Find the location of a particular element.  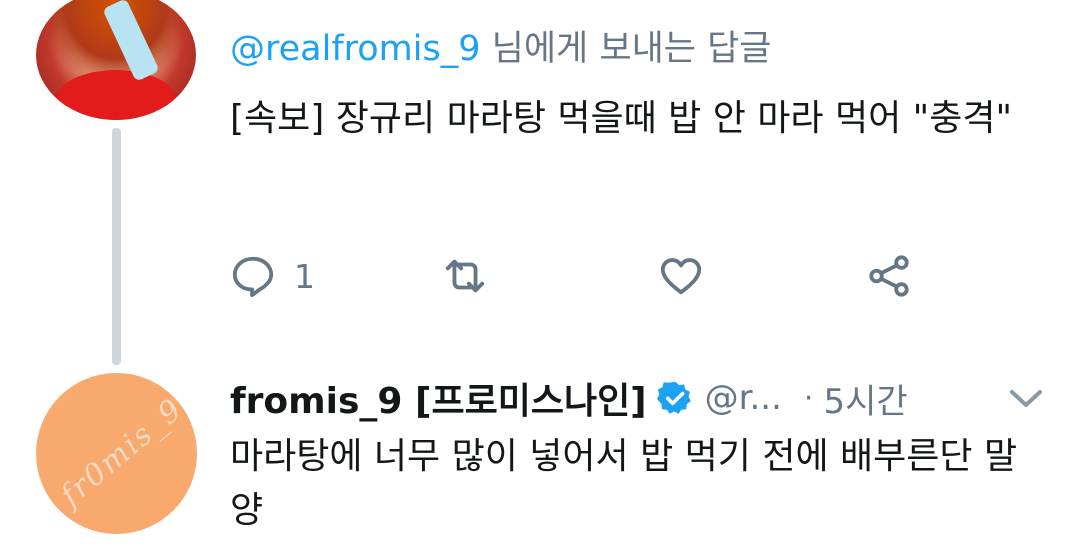

reply-count: 1 is located at coordinates (304, 276).